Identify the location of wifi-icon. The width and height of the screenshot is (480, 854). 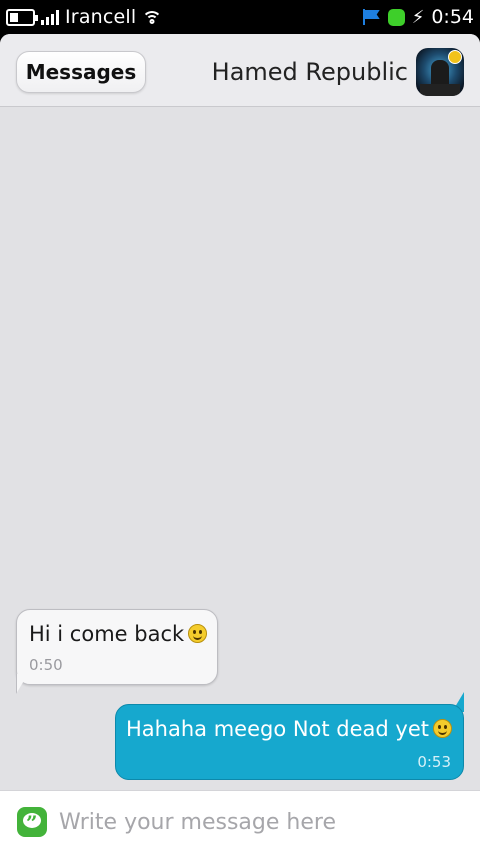
(152, 17).